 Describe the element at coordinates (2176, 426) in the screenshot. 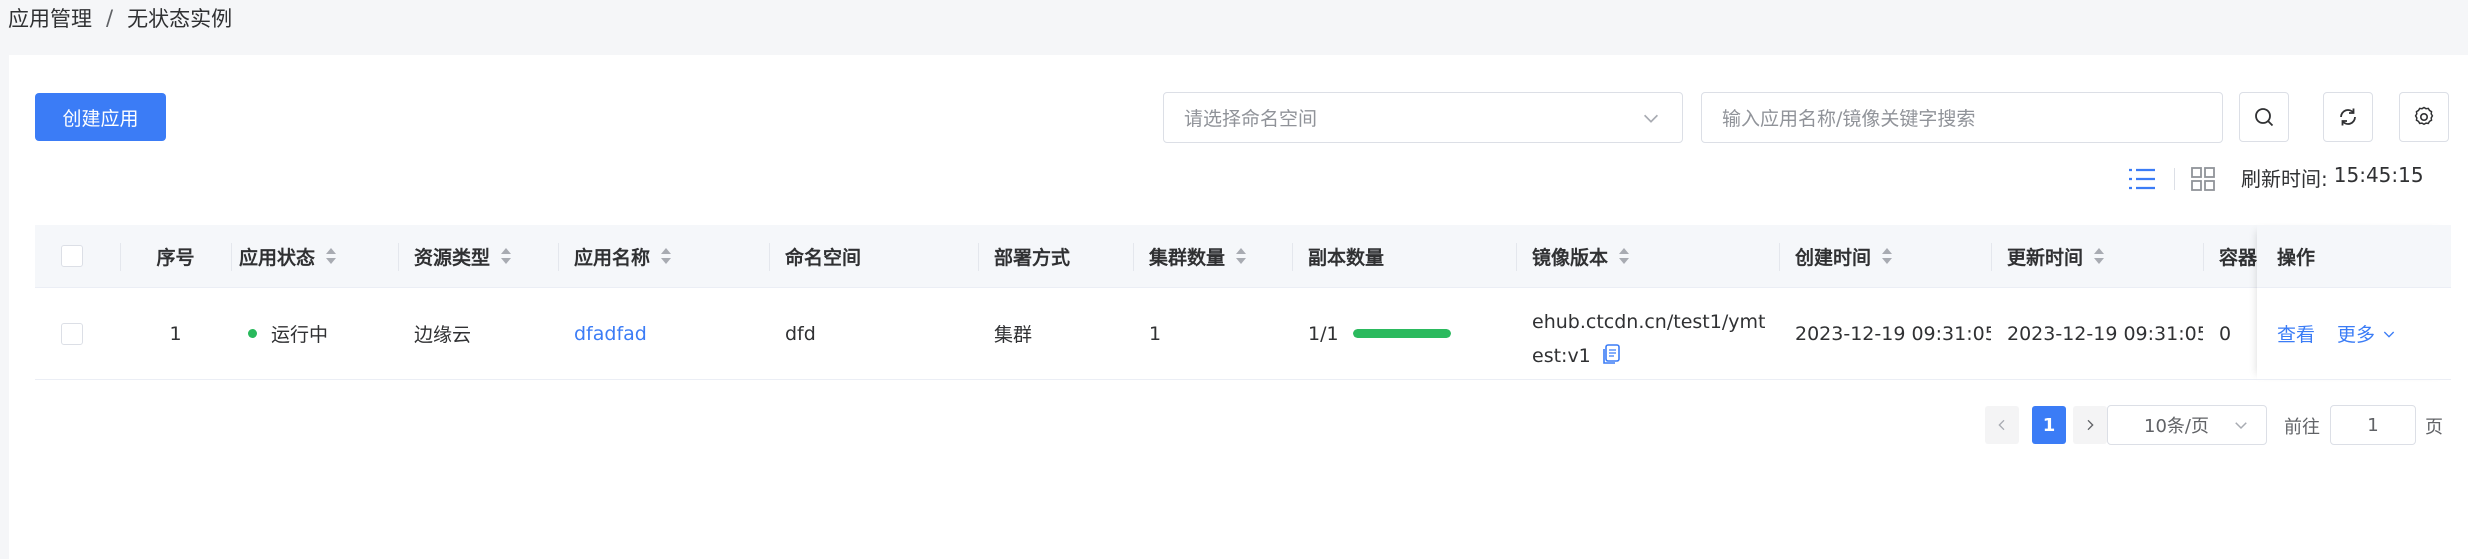

I see `page-size-value: 10条/页` at that location.